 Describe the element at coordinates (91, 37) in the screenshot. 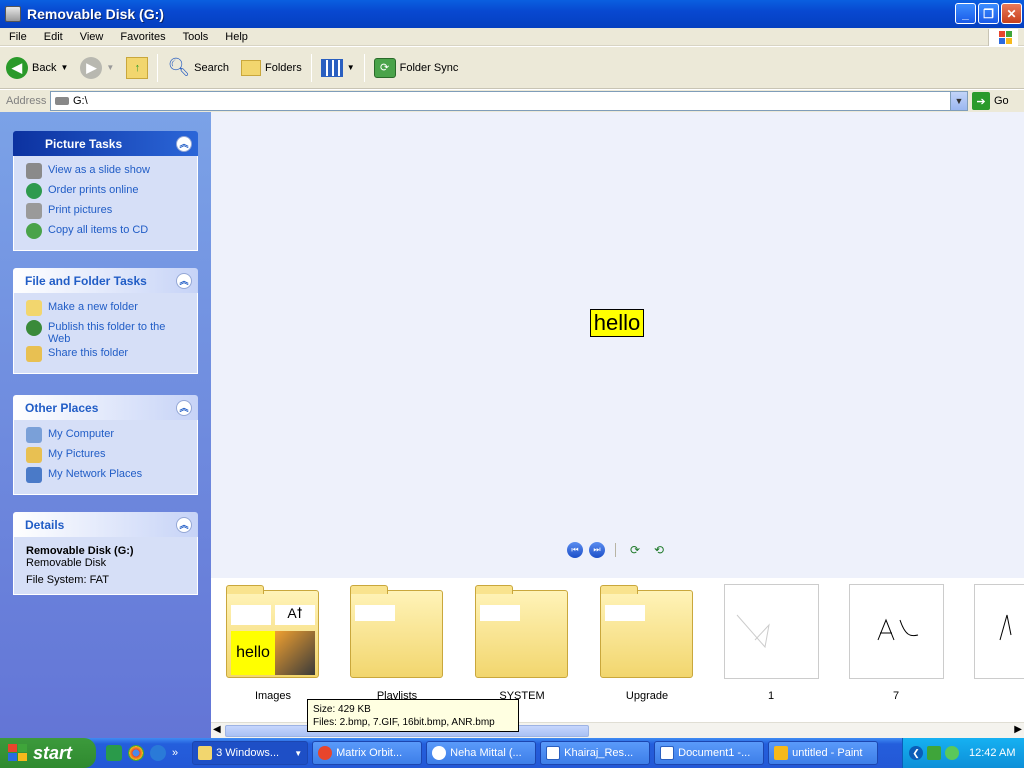

I see `menu-view: View` at that location.